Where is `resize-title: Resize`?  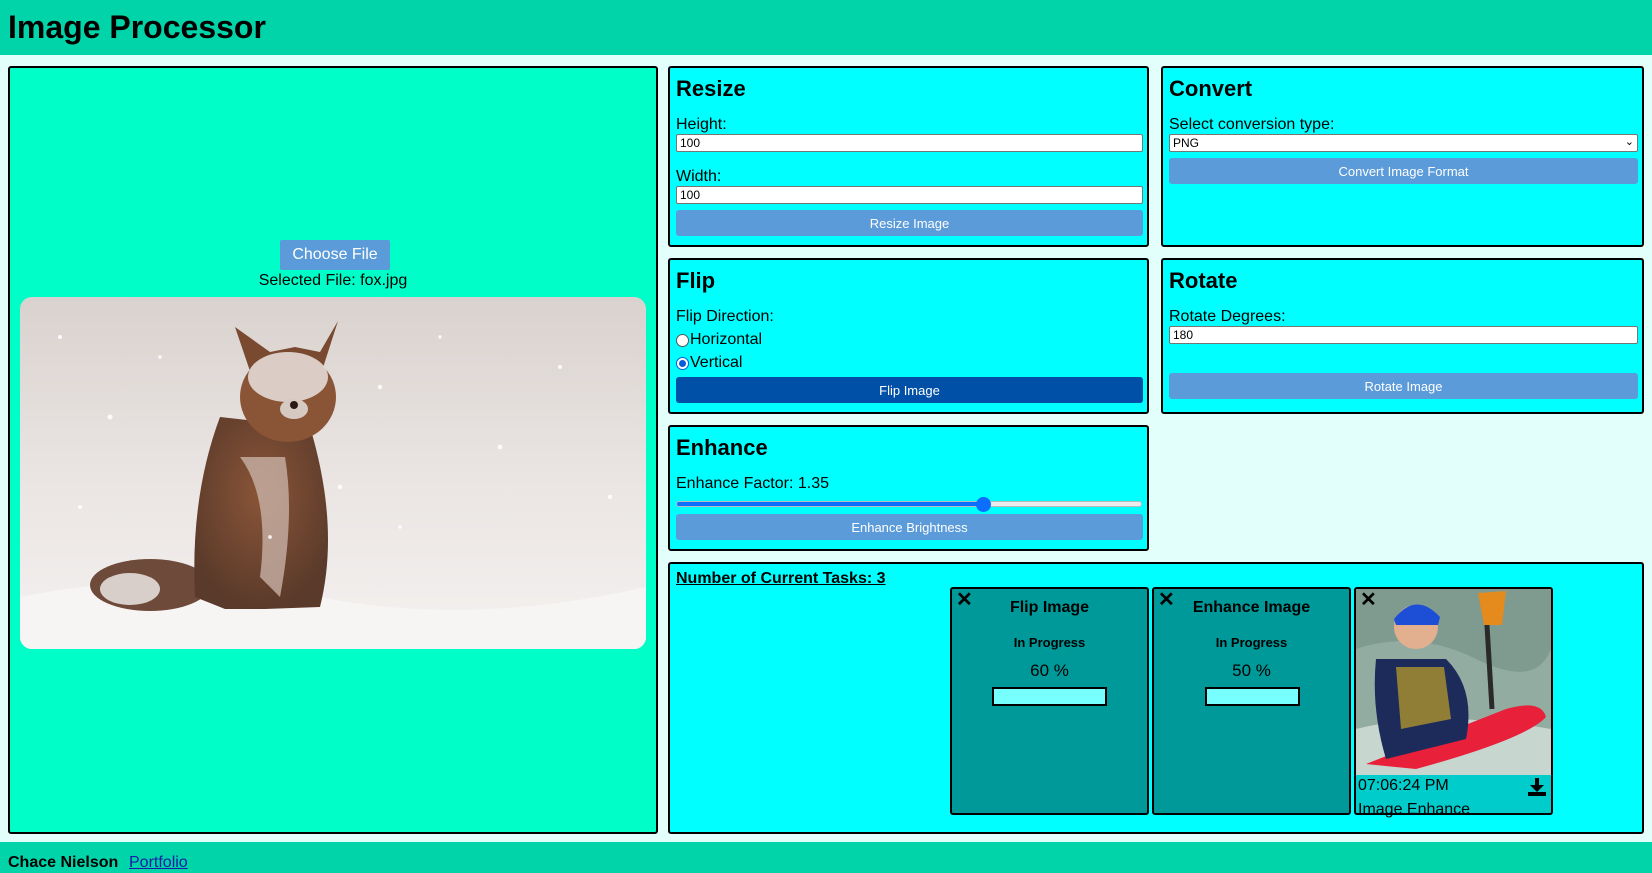
resize-title: Resize is located at coordinates (711, 88).